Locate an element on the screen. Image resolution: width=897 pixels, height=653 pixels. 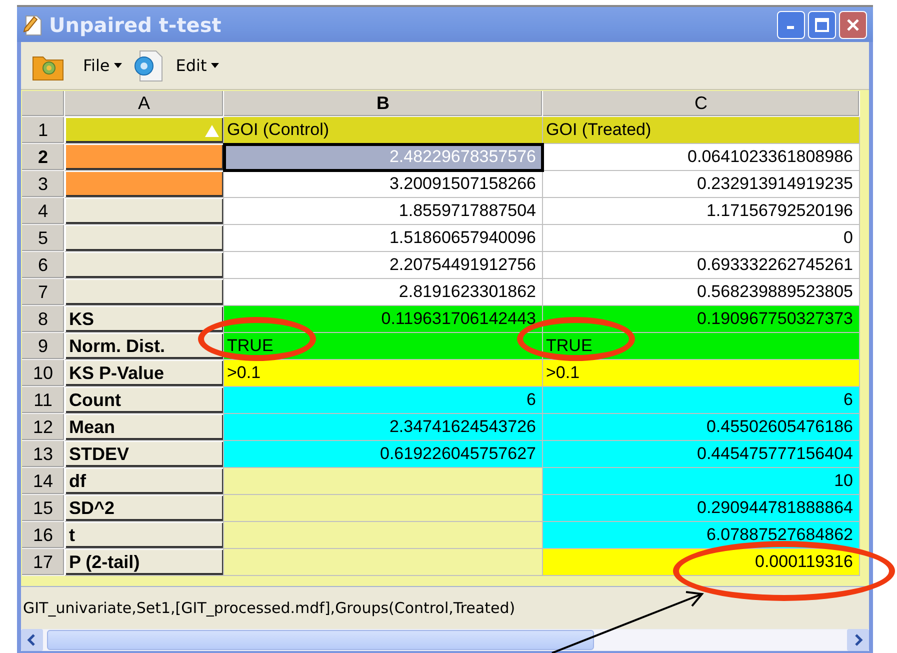
row-header: 15 is located at coordinates (43, 508).